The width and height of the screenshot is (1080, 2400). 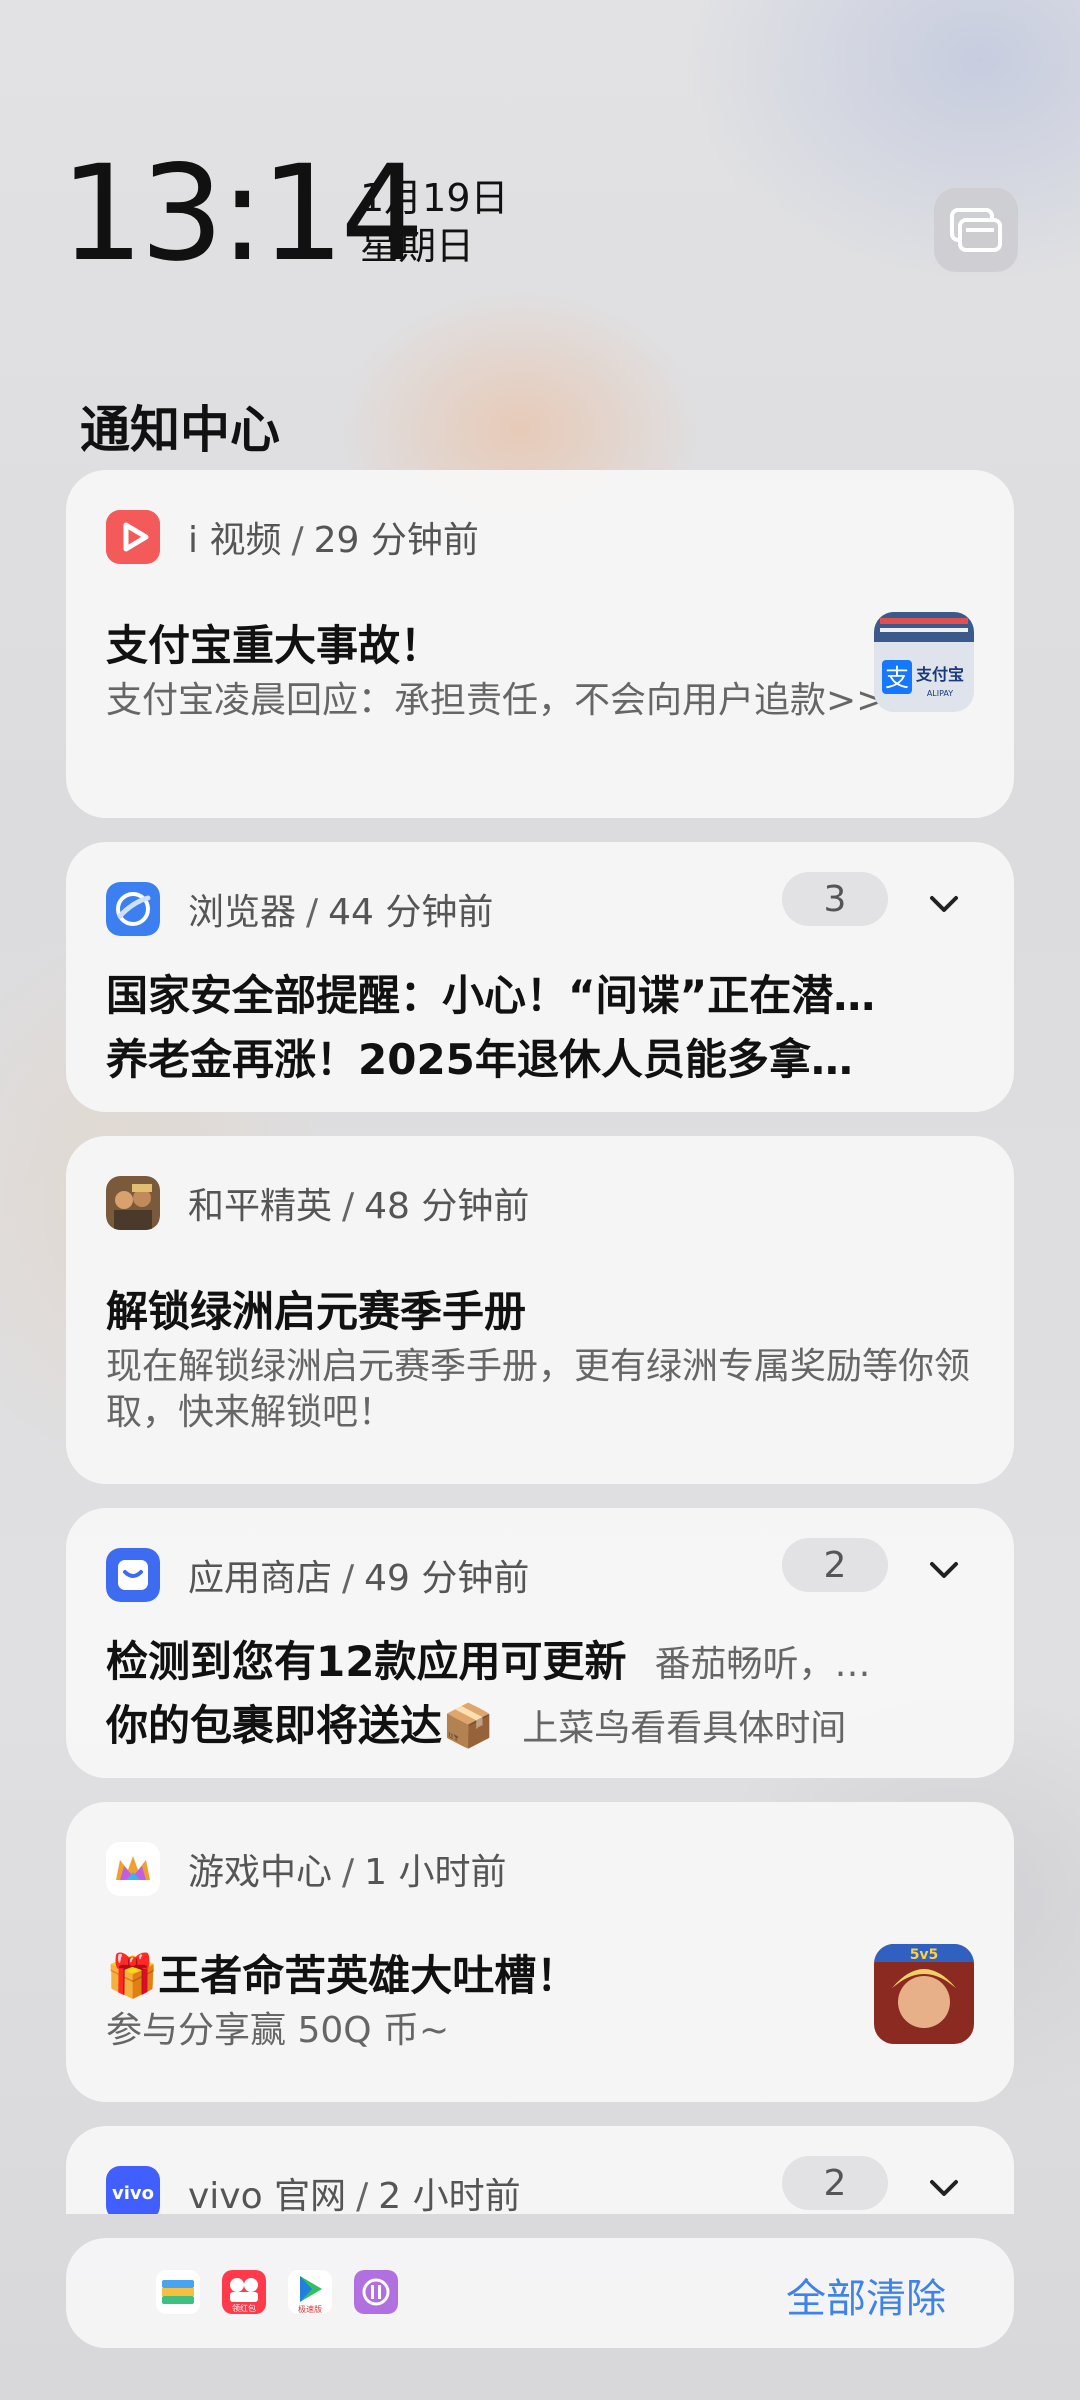 What do you see at coordinates (538, 1389) in the screenshot?
I see `notification-body: 现在解锁绿洲启元赛季手册，更有绿洲专属奖励等你领取，快来解锁吧！` at bounding box center [538, 1389].